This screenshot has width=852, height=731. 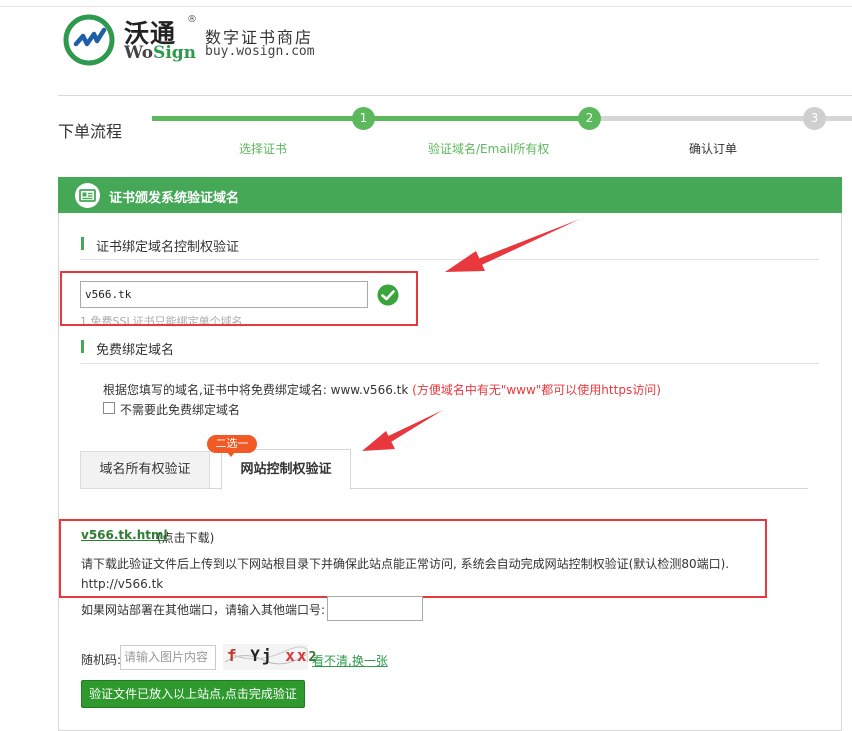 I want to click on brand-en-sign: Sign, so click(x=175, y=53).